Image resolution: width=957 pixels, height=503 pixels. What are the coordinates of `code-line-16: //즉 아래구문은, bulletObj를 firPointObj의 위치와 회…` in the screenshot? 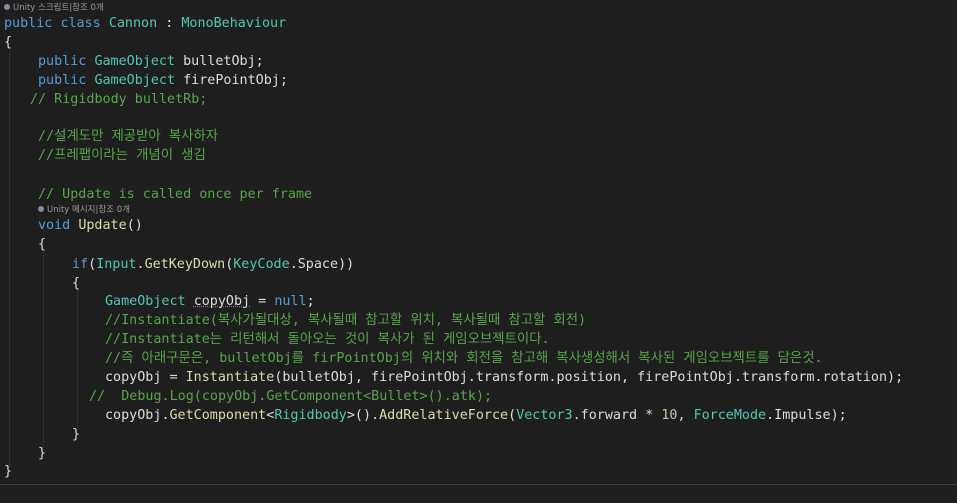 It's located at (464, 358).